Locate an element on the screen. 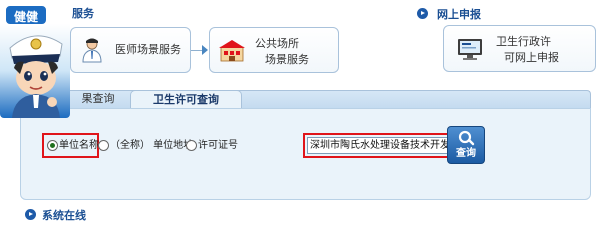 Image resolution: width=600 pixels, height=240 pixels. doctor-icon is located at coordinates (92, 50).